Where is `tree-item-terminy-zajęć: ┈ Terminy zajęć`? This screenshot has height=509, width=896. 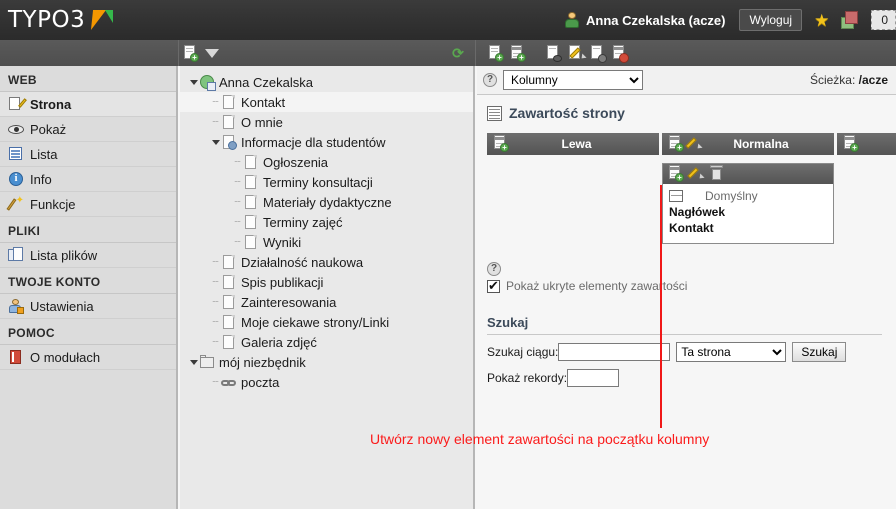 tree-item-terminy-zajęć: ┈ Terminy zajęć is located at coordinates (326, 222).